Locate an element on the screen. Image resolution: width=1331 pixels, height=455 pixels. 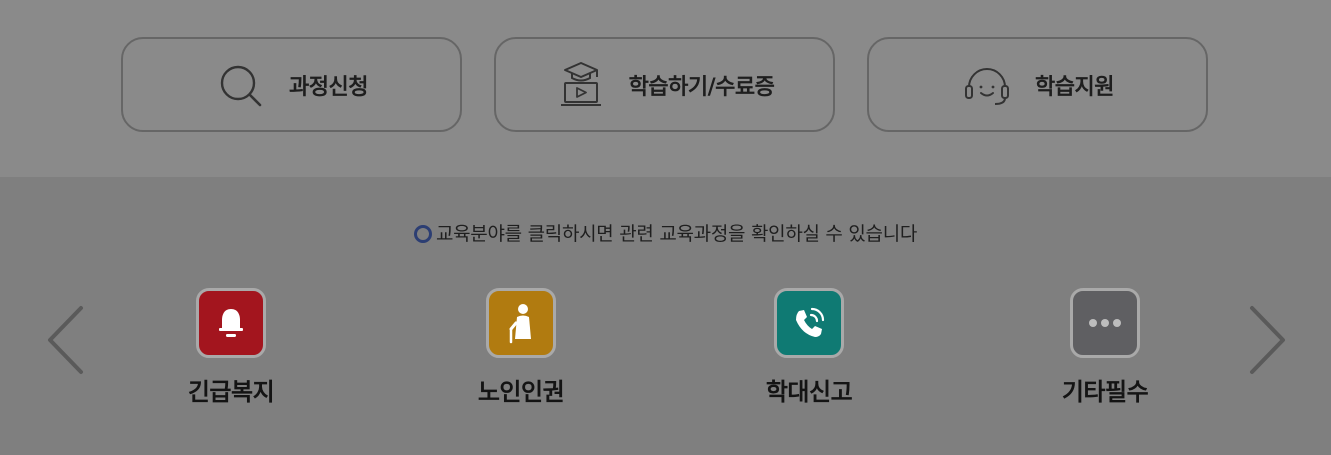
category-notice: 교육분야를 클릭하시면 관련 교육과정을 확인하실 수 있습니다 is located at coordinates (665, 232).